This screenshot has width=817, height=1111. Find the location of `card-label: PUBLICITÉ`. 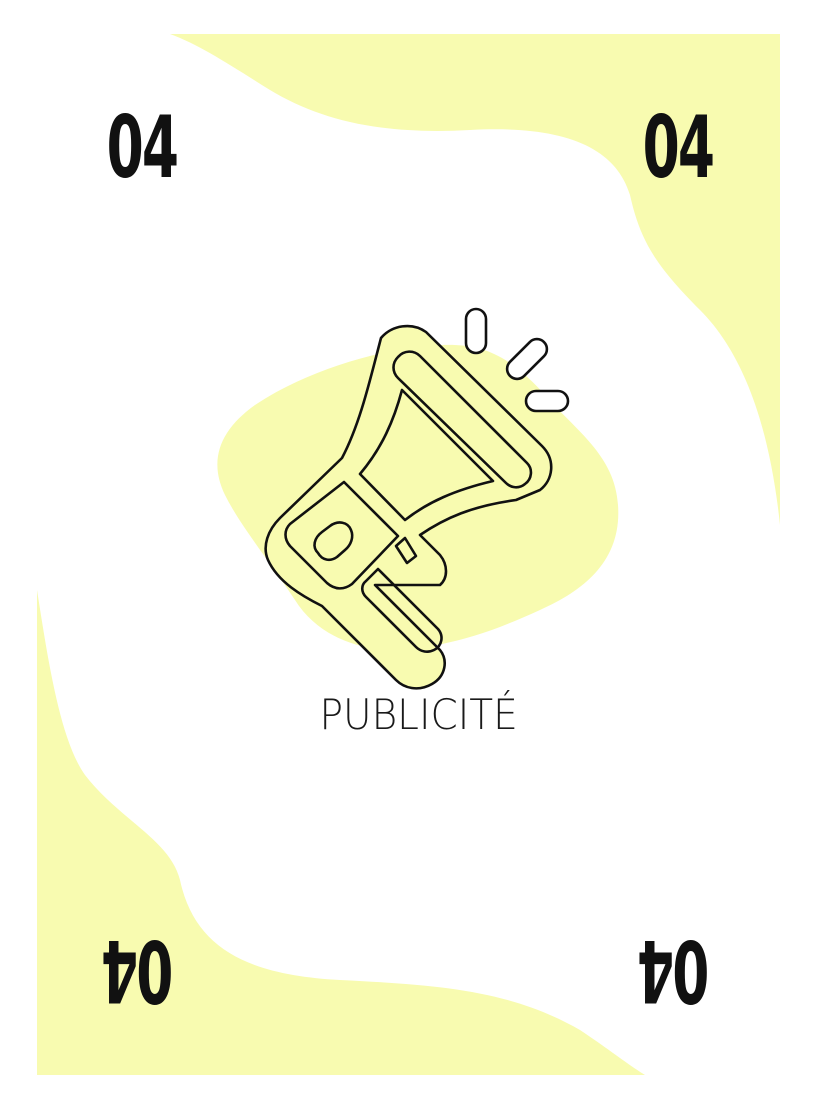

card-label: PUBLICITÉ is located at coordinates (408, 714).